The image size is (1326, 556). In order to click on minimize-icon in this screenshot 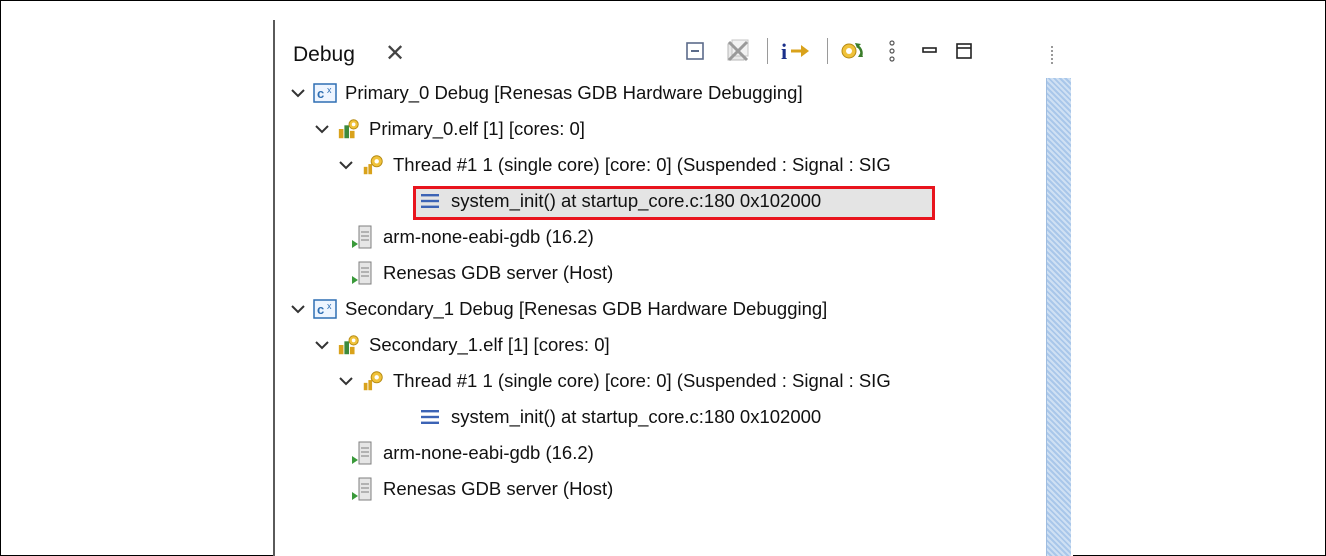, I will do `click(929, 51)`.